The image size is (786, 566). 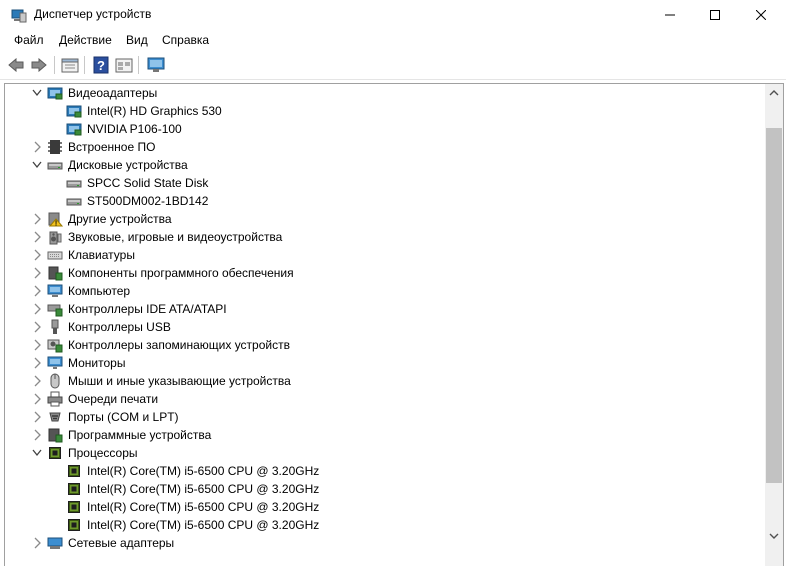 What do you see at coordinates (385, 201) in the screenshot?
I see `tree-device-row: ST500DM002-1BD142` at bounding box center [385, 201].